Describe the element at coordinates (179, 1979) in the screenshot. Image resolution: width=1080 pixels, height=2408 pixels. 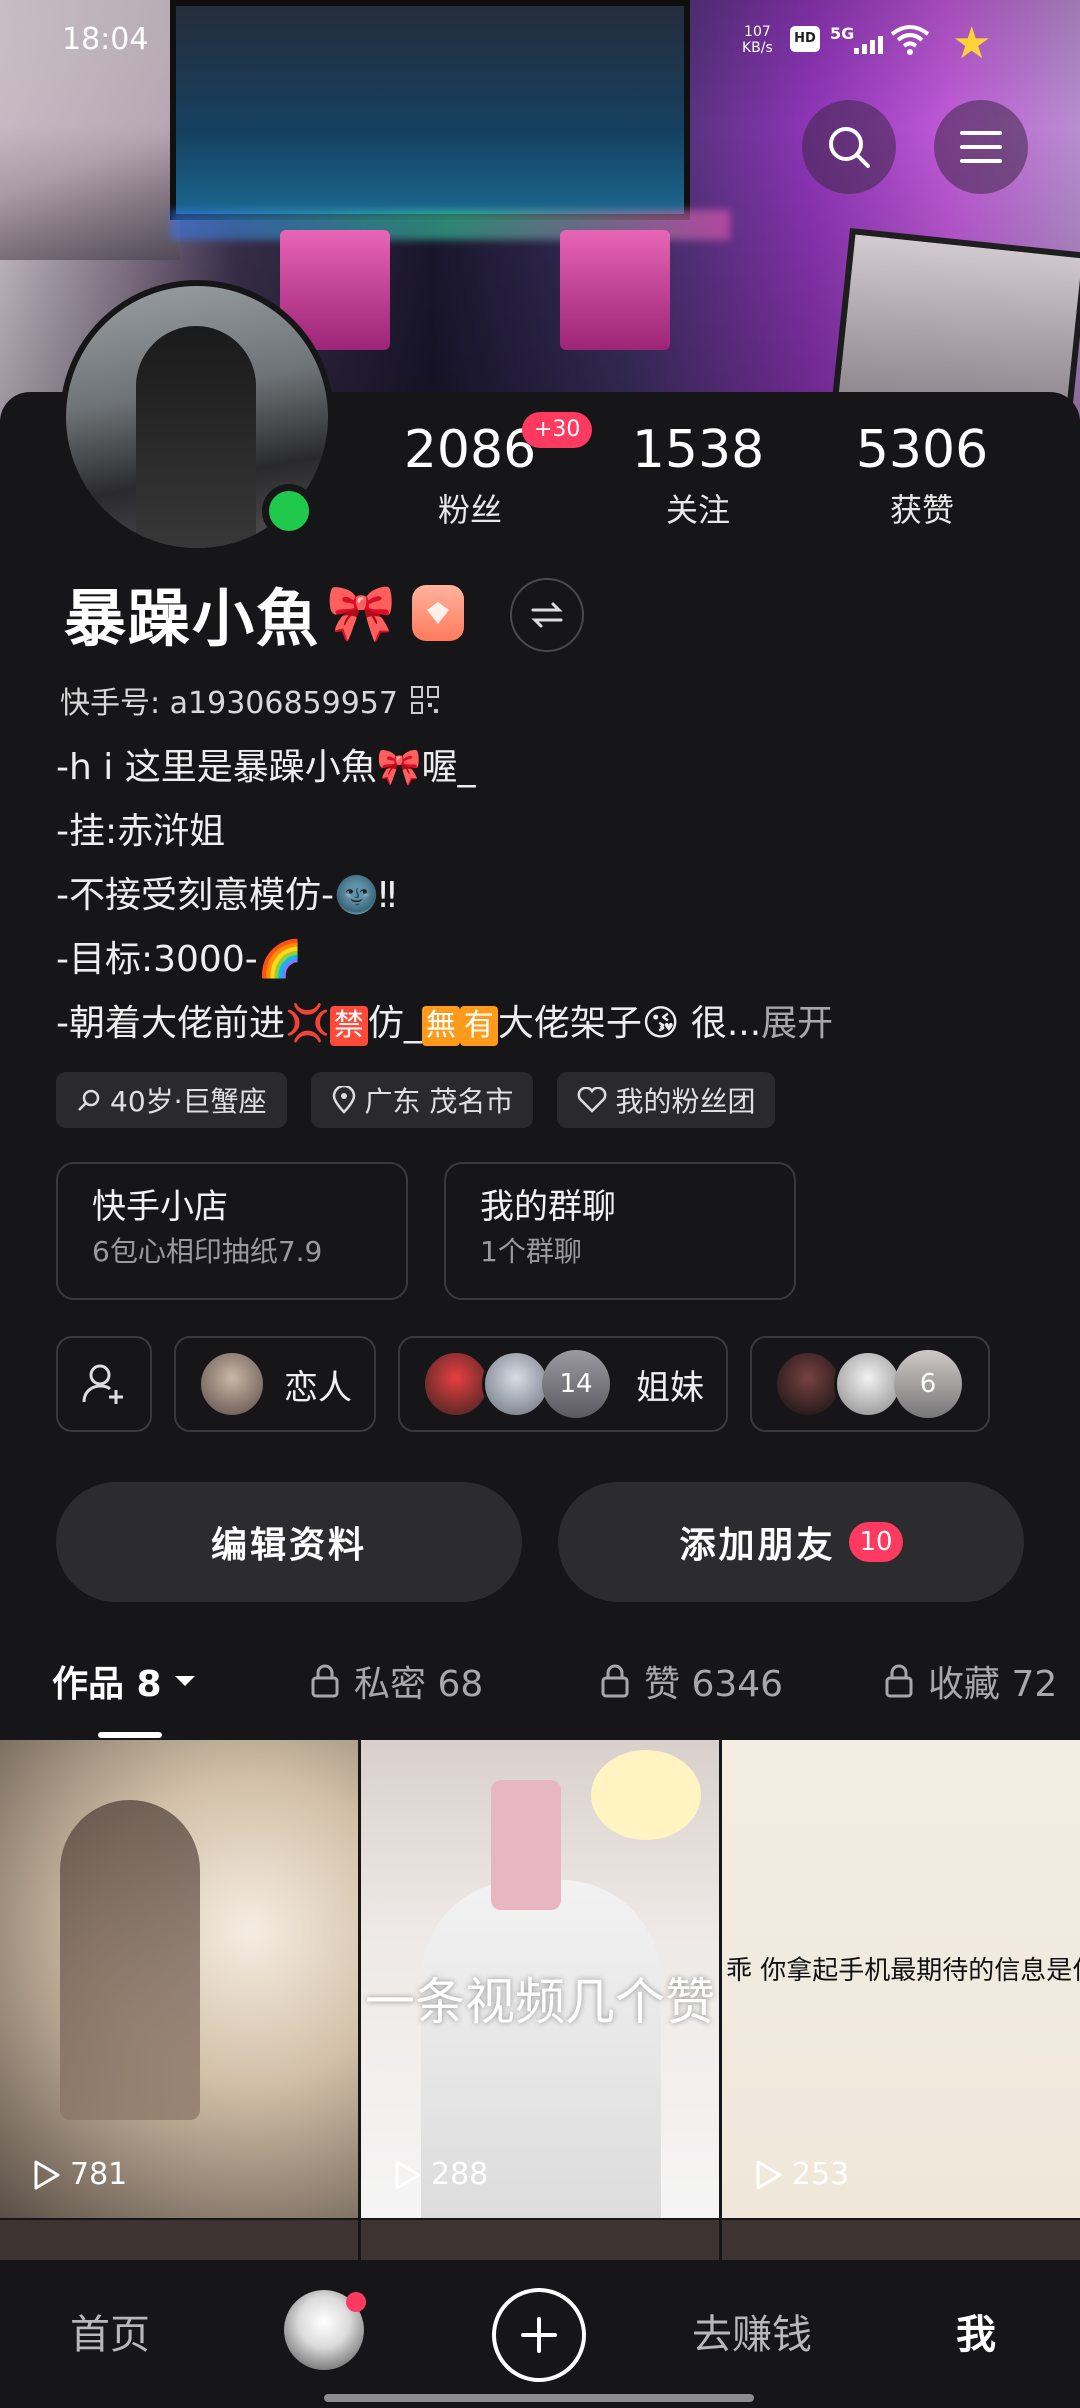
I see `video-thumbnail: 781` at that location.